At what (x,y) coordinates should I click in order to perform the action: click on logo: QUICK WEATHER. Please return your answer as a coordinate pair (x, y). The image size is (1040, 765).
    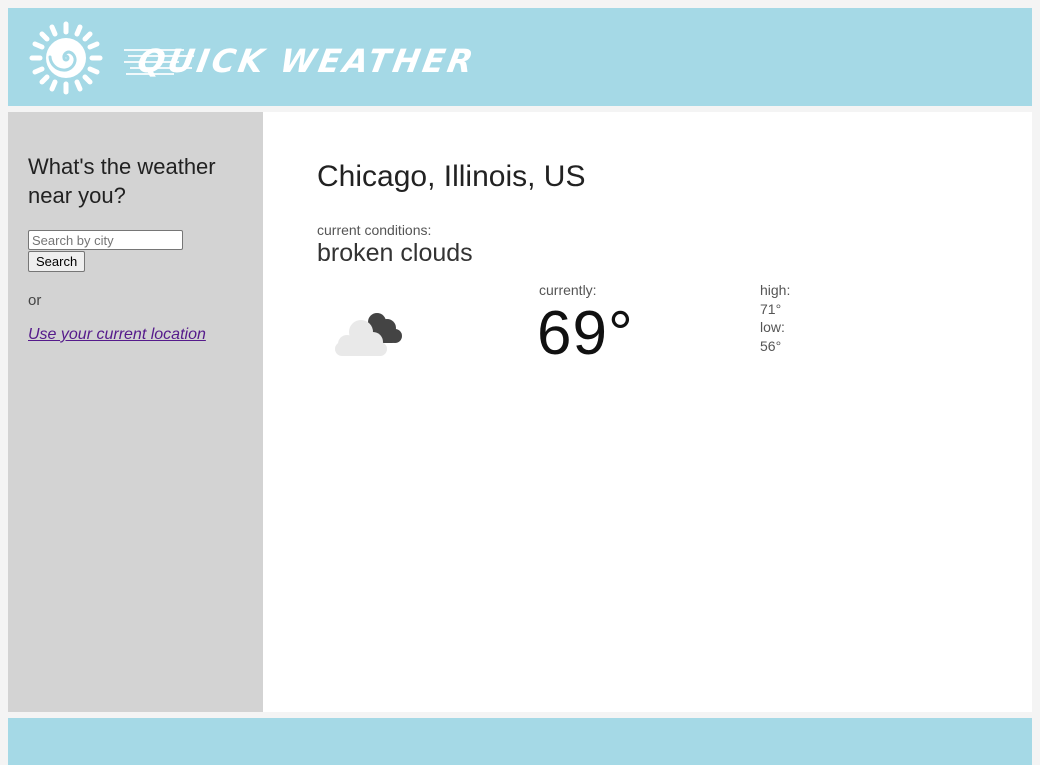
    Looking at the image, I should click on (324, 60).